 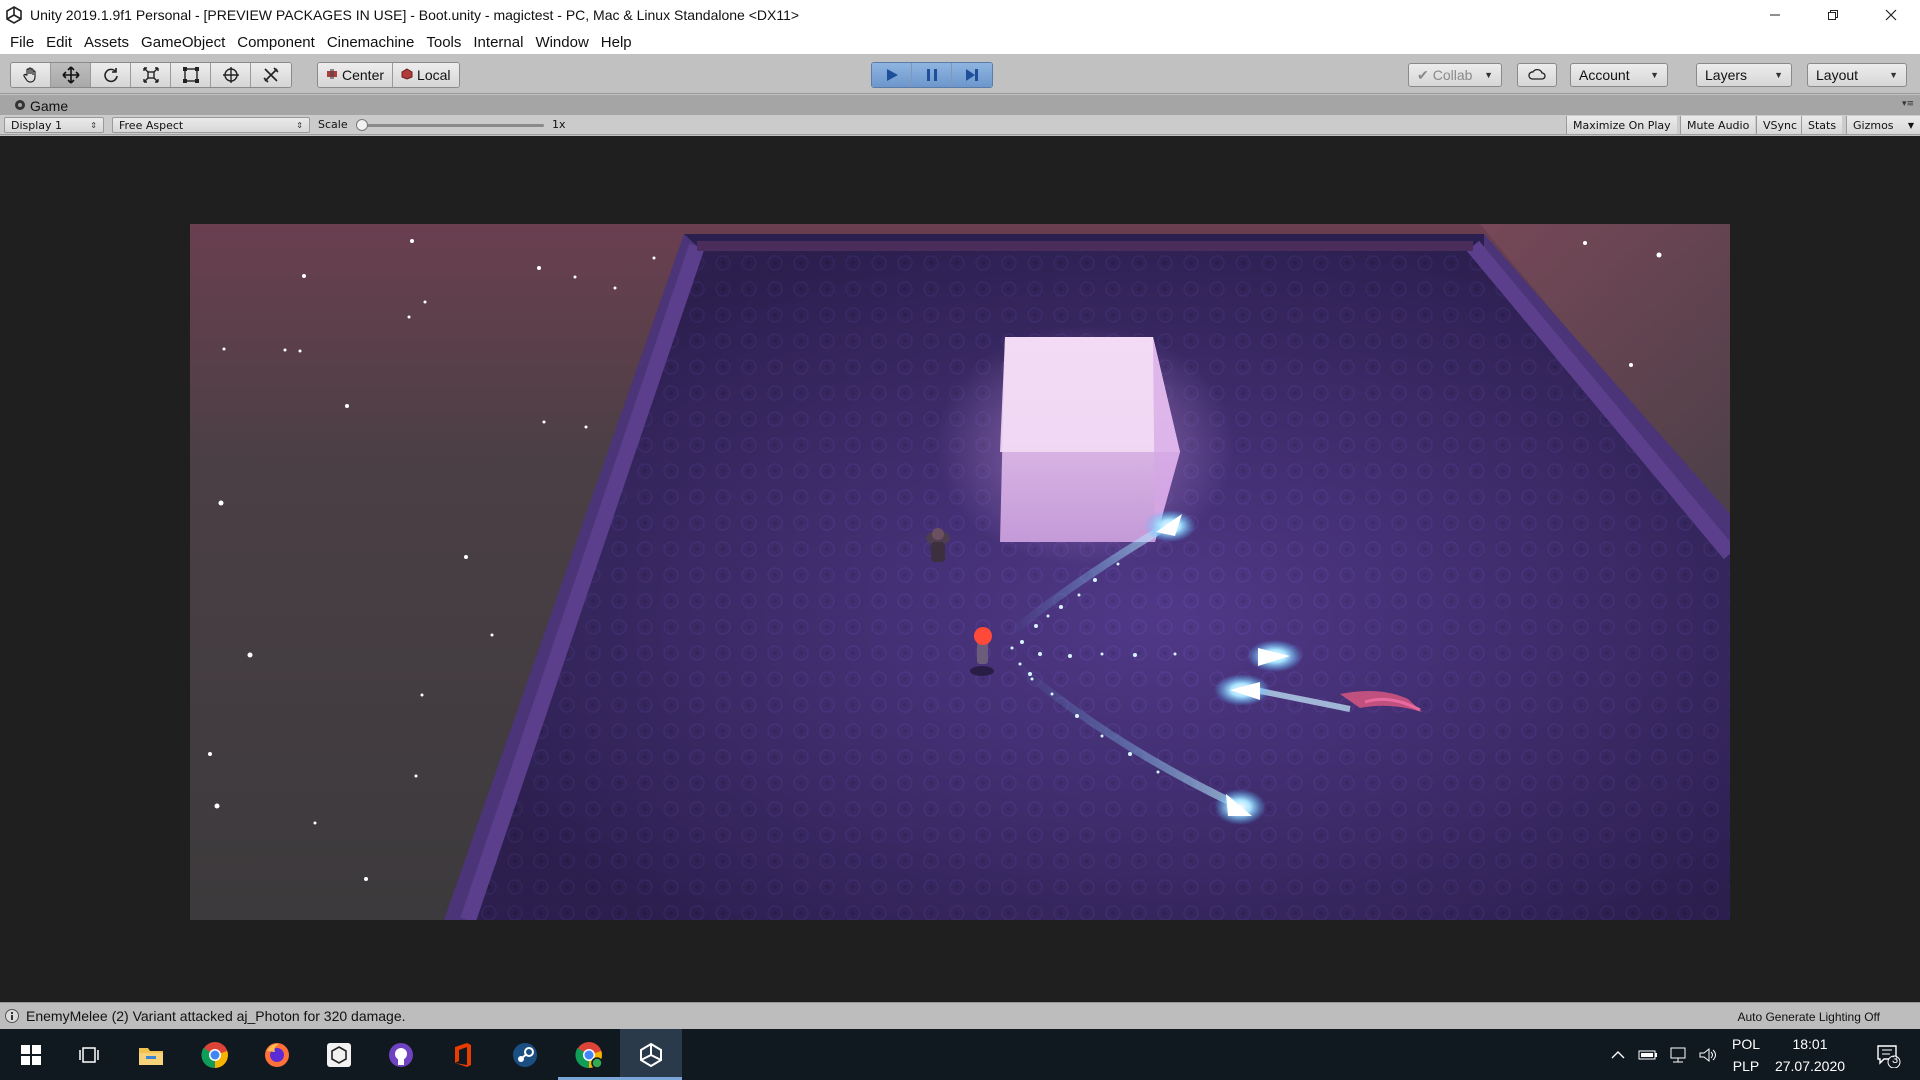 I want to click on language-indicator: POL PLP, so click(x=1746, y=1054).